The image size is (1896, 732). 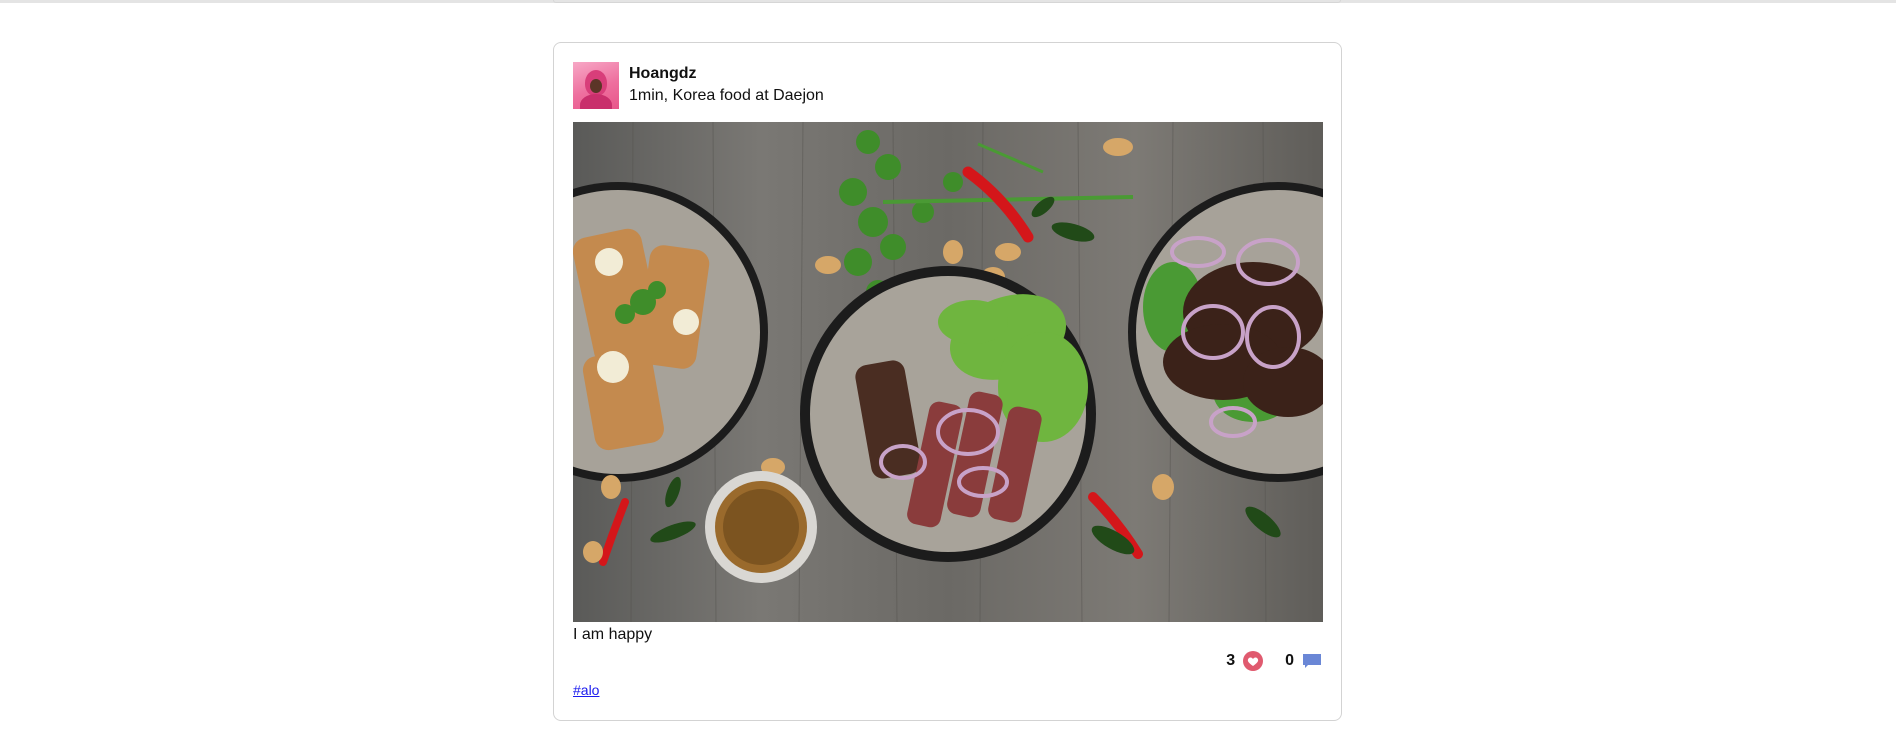 I want to click on avatar, so click(x=596, y=85).